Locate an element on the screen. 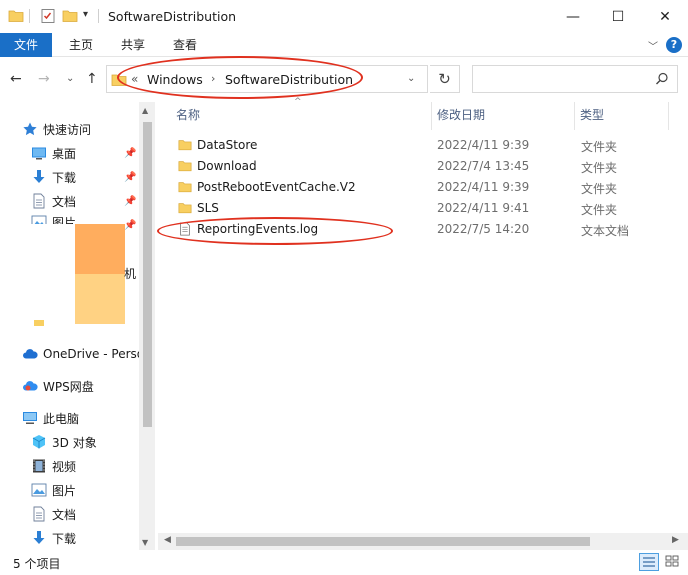 The height and width of the screenshot is (575, 688). sidebar-item-desktop: 桌面 is located at coordinates (53, 153).